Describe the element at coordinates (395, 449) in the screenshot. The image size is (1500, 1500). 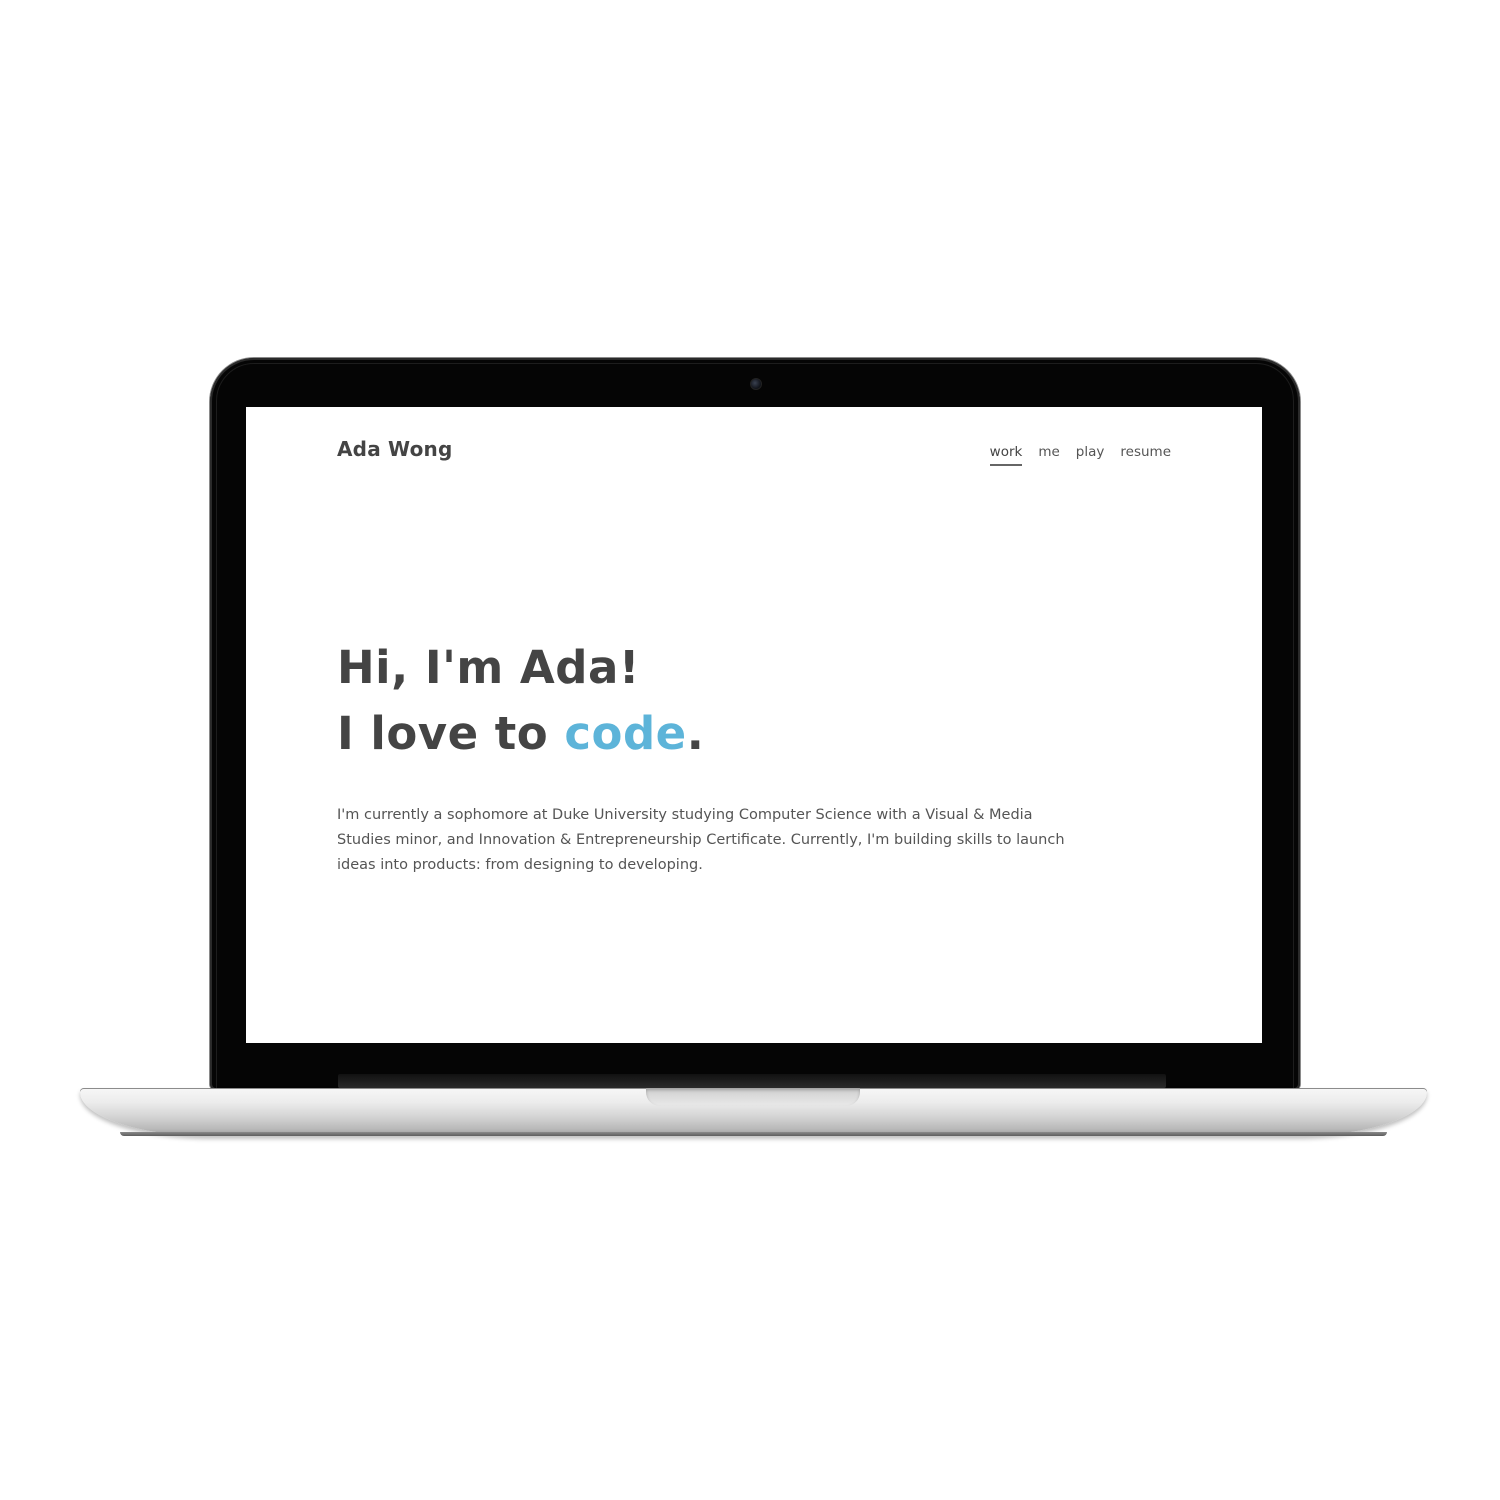
I see `site-brand: Ada Wong` at that location.